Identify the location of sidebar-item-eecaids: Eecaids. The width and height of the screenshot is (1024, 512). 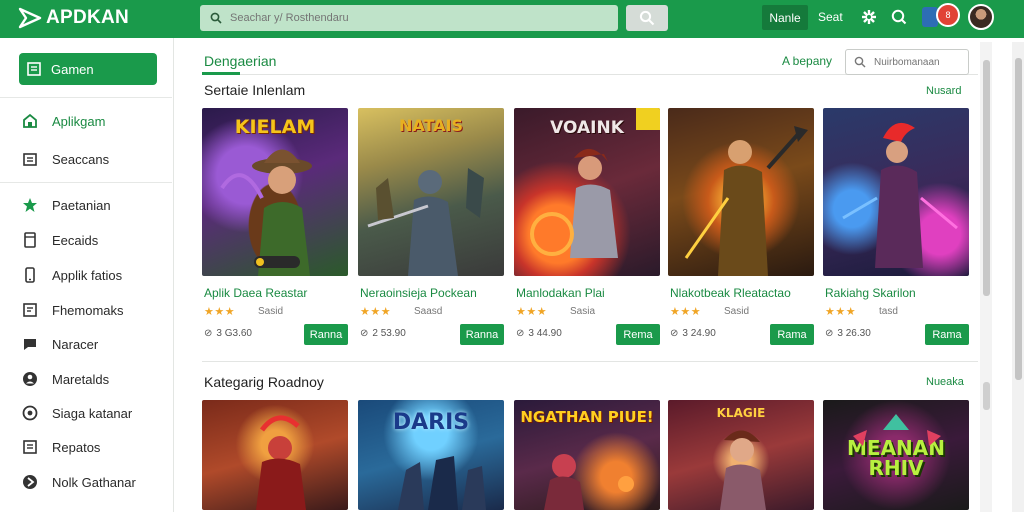
(60, 240).